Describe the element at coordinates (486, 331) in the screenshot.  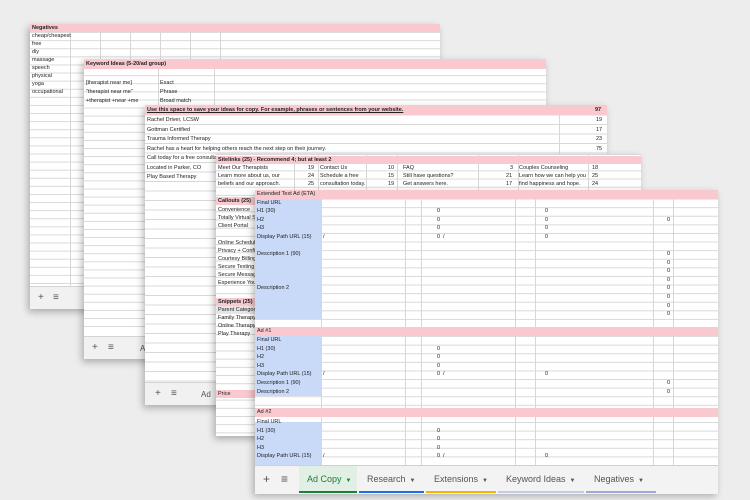
I see `ad1-header: Ad #1` at that location.